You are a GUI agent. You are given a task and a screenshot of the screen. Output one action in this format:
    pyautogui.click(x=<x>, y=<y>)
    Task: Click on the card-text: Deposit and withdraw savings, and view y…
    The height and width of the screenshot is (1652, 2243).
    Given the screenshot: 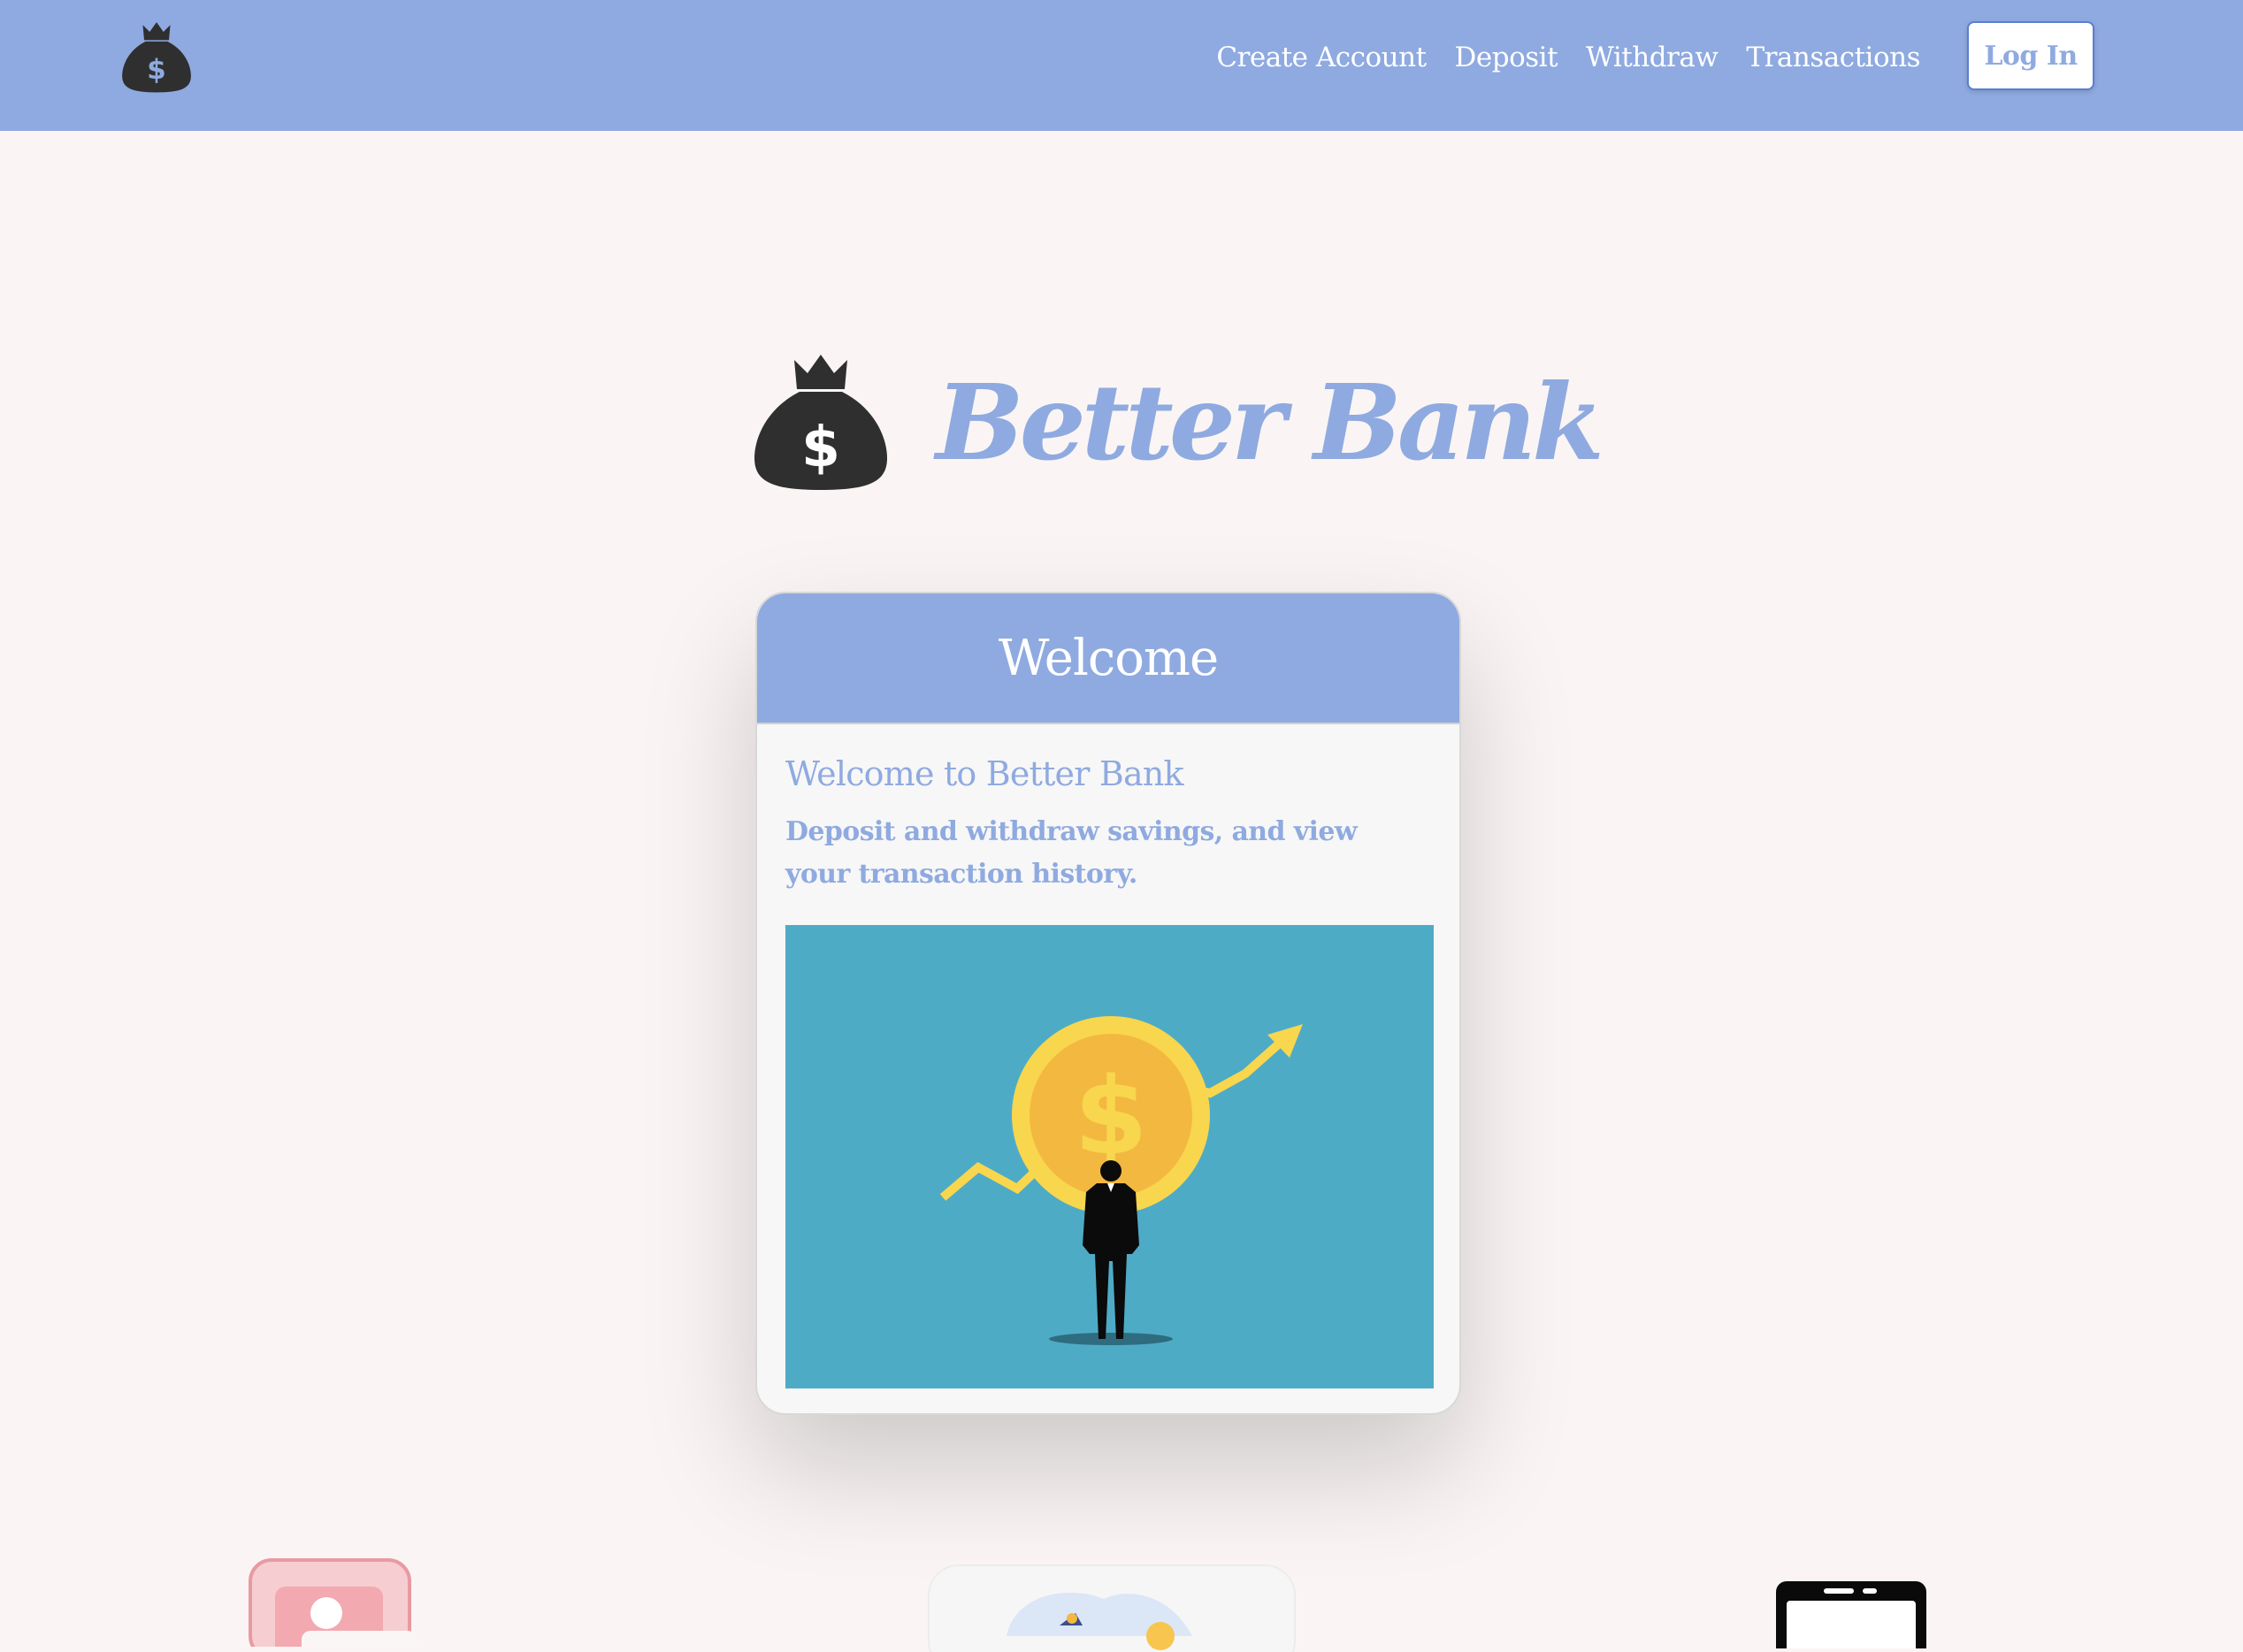 What is the action you would take?
    pyautogui.click(x=1071, y=853)
    